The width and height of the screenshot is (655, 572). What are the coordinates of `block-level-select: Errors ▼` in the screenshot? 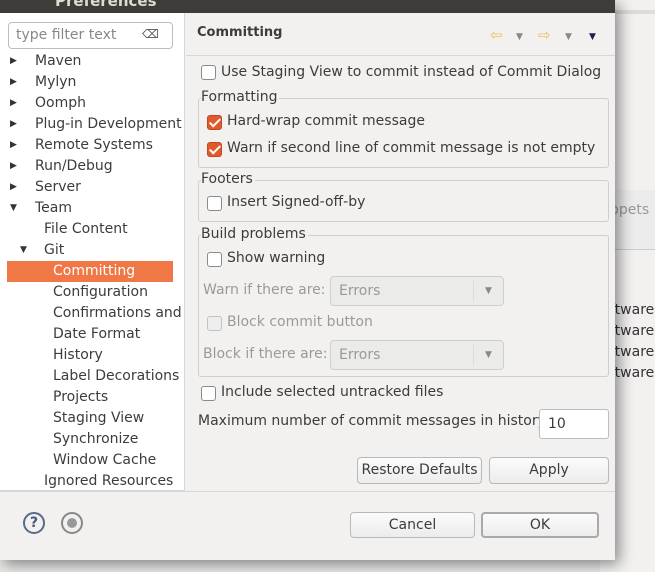 It's located at (417, 355).